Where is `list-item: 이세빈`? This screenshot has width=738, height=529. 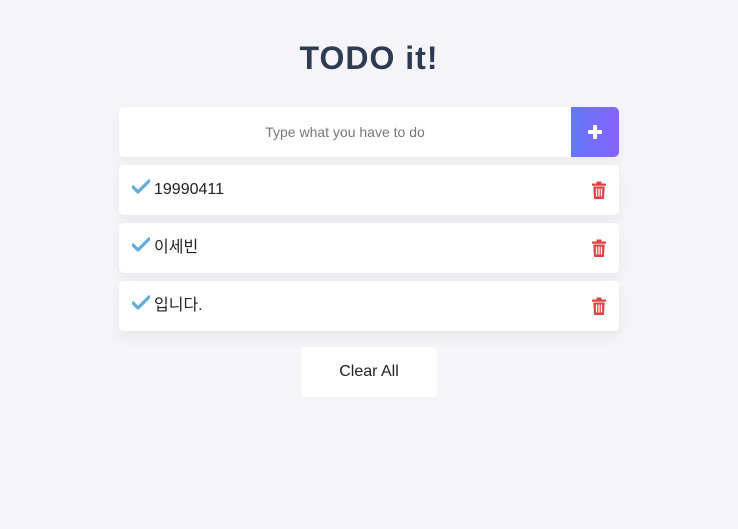
list-item: 이세빈 is located at coordinates (369, 248).